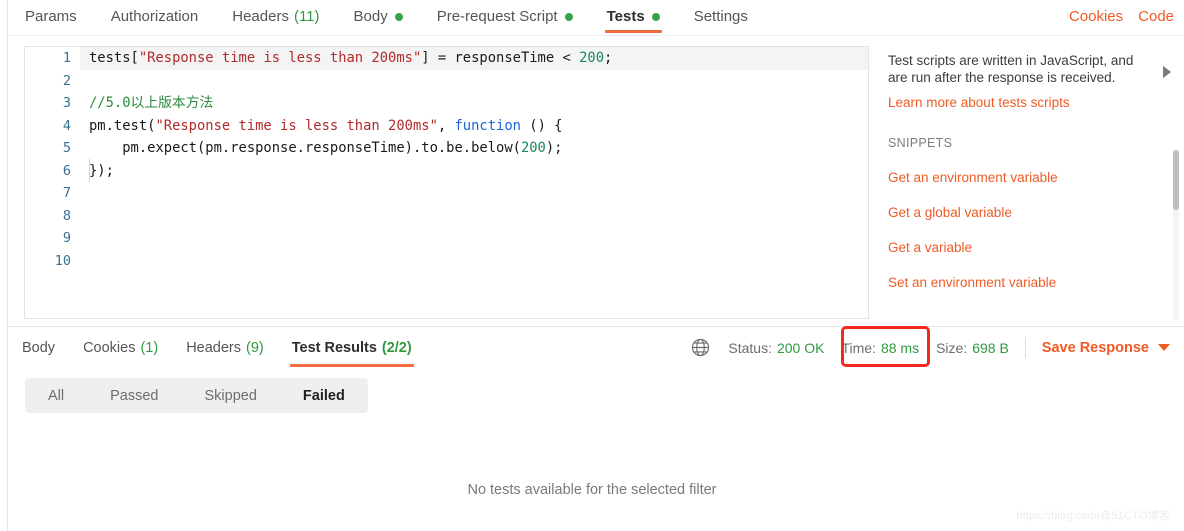 The image size is (1184, 531). What do you see at coordinates (109, 347) in the screenshot?
I see `response-tab-cookies-label: Cookies` at bounding box center [109, 347].